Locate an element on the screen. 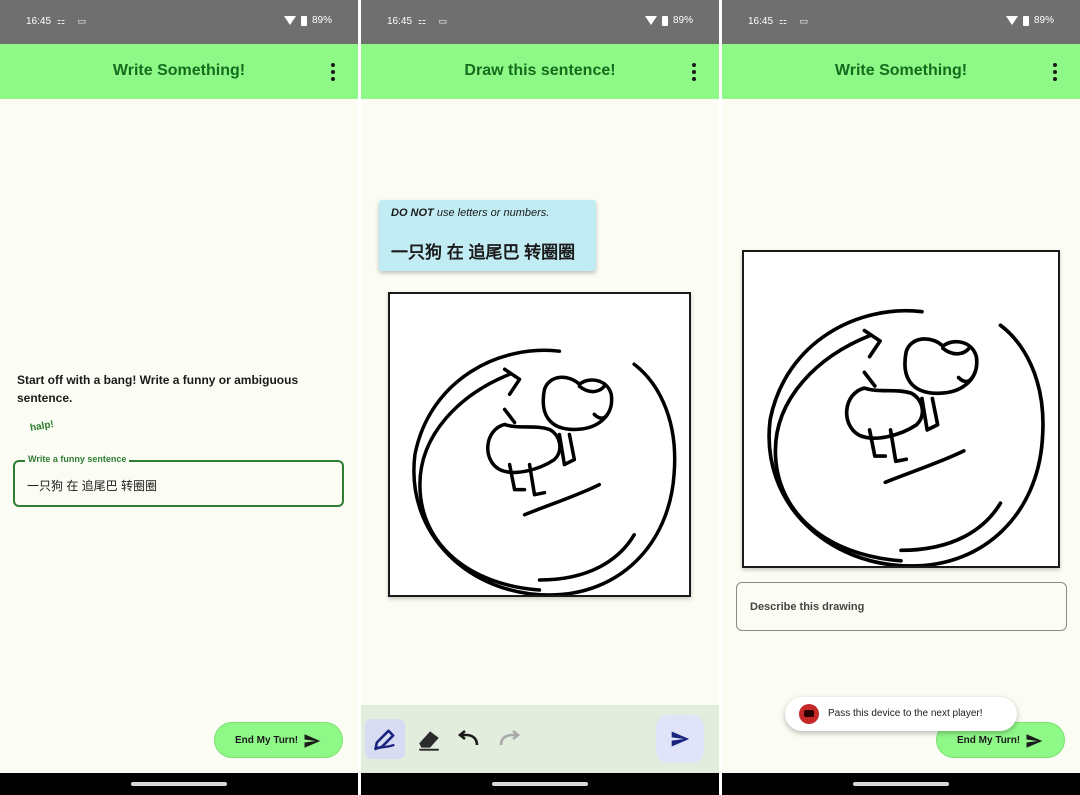 The height and width of the screenshot is (795, 1080). app-bar: Draw this sentence! is located at coordinates (540, 71).